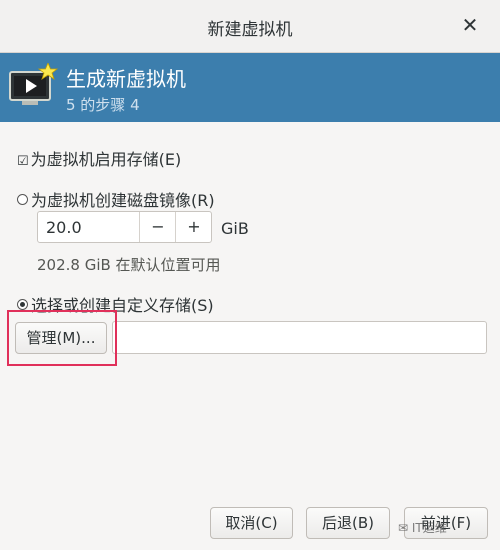  I want to click on title-bar: 新建虚拟机 ✕, so click(250, 26).